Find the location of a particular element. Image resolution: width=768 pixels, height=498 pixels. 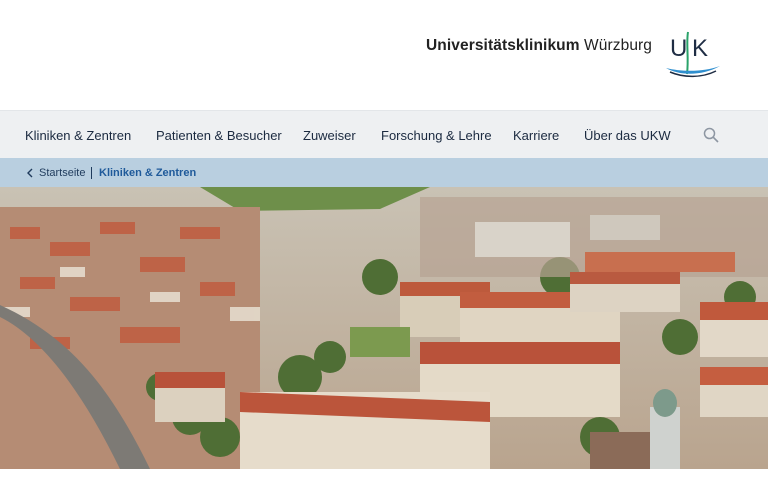

nav-item-karriere: Karriere is located at coordinates (536, 135).